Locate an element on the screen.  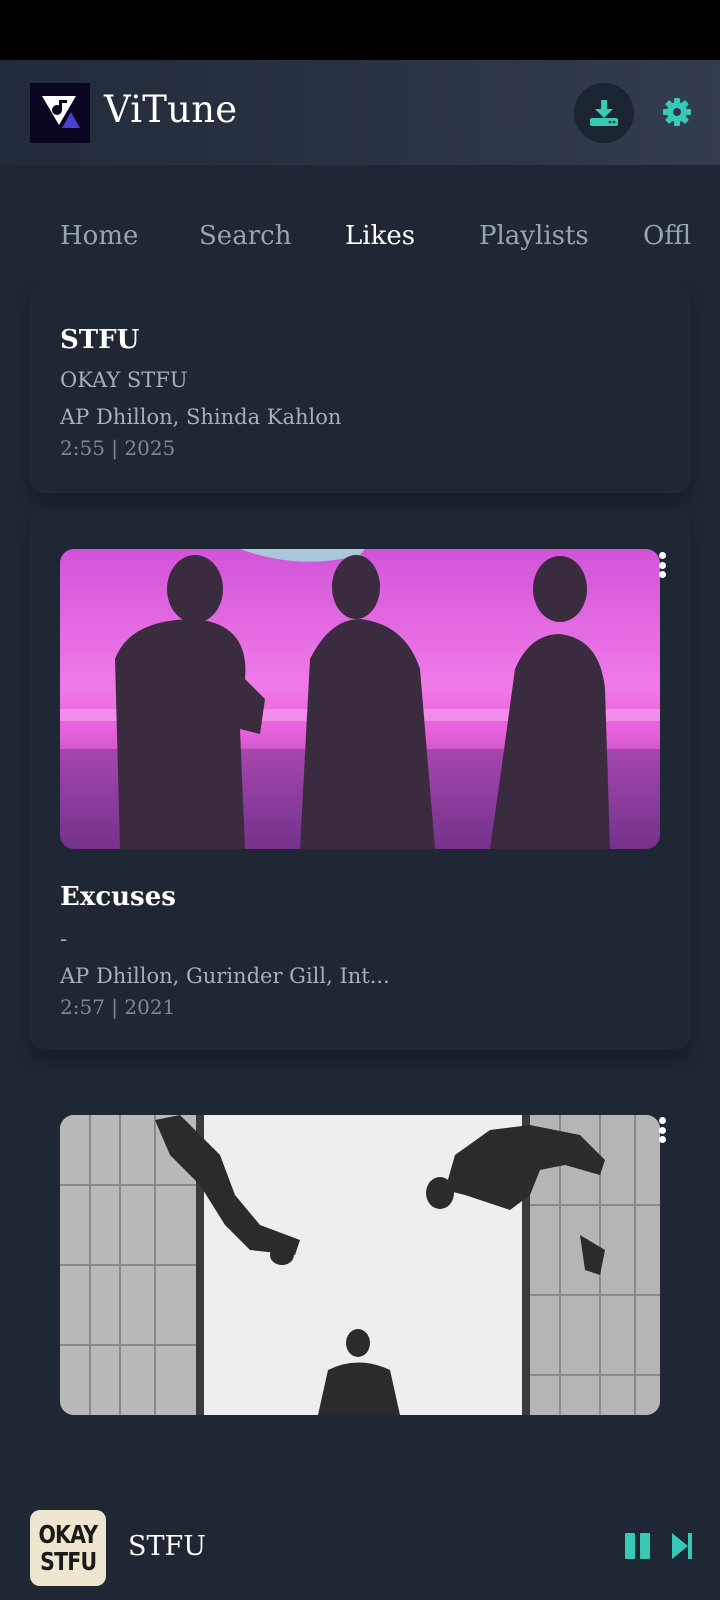
skip-next-icon is located at coordinates (682, 1546).